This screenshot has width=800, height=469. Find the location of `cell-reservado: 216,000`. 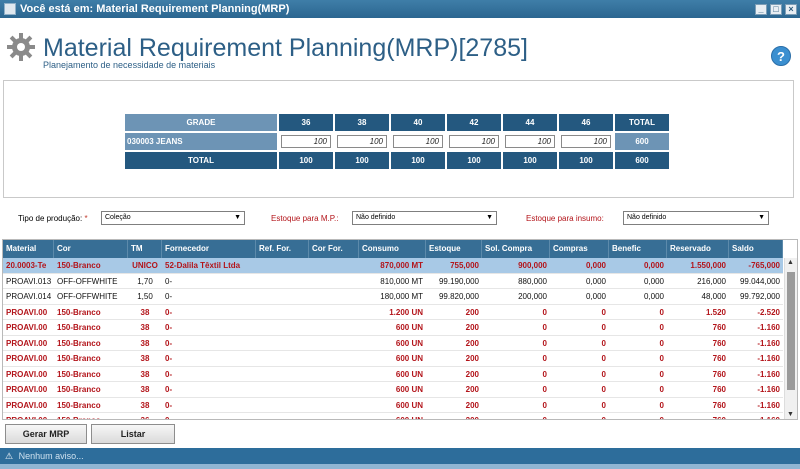

cell-reservado: 216,000 is located at coordinates (711, 281).